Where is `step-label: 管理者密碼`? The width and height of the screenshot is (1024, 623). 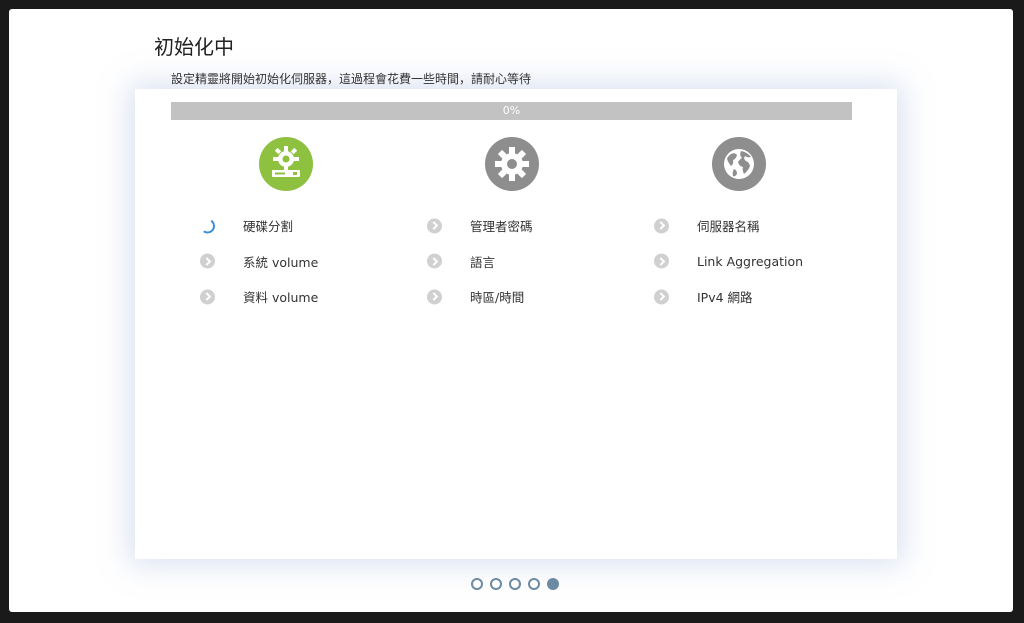
step-label: 管理者密碼 is located at coordinates (501, 227).